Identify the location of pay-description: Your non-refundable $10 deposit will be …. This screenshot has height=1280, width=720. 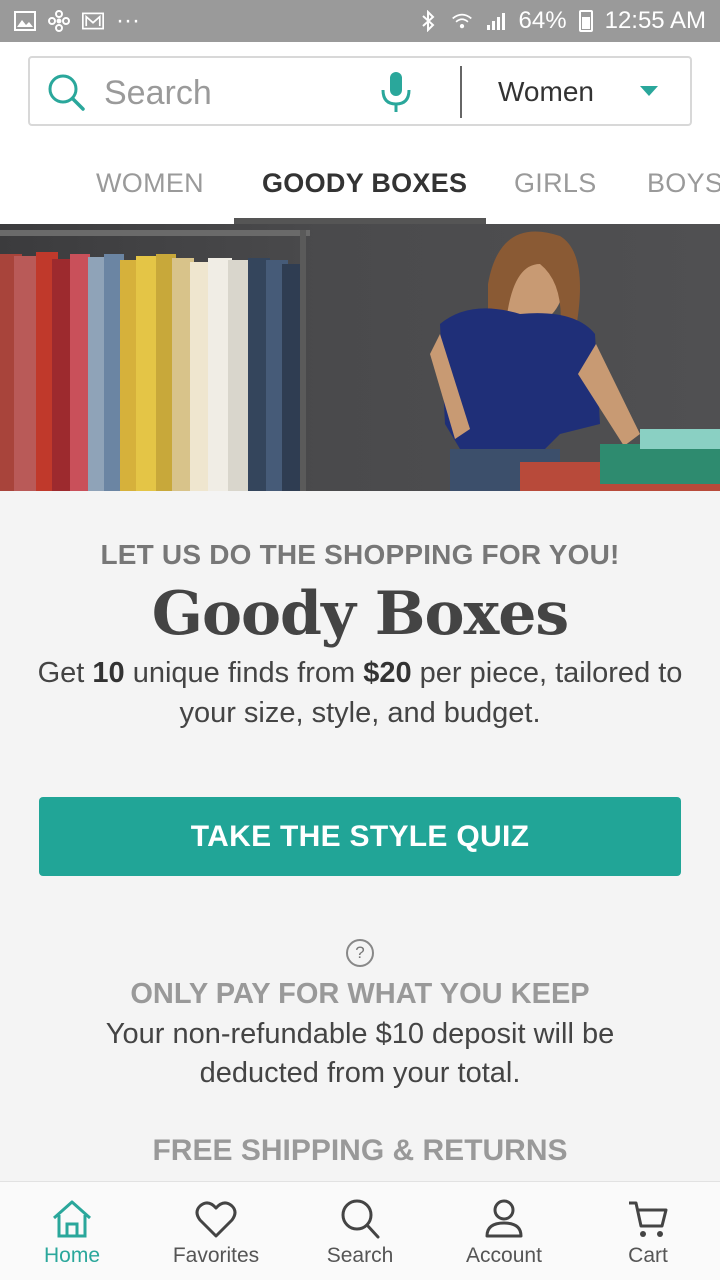
(360, 1053).